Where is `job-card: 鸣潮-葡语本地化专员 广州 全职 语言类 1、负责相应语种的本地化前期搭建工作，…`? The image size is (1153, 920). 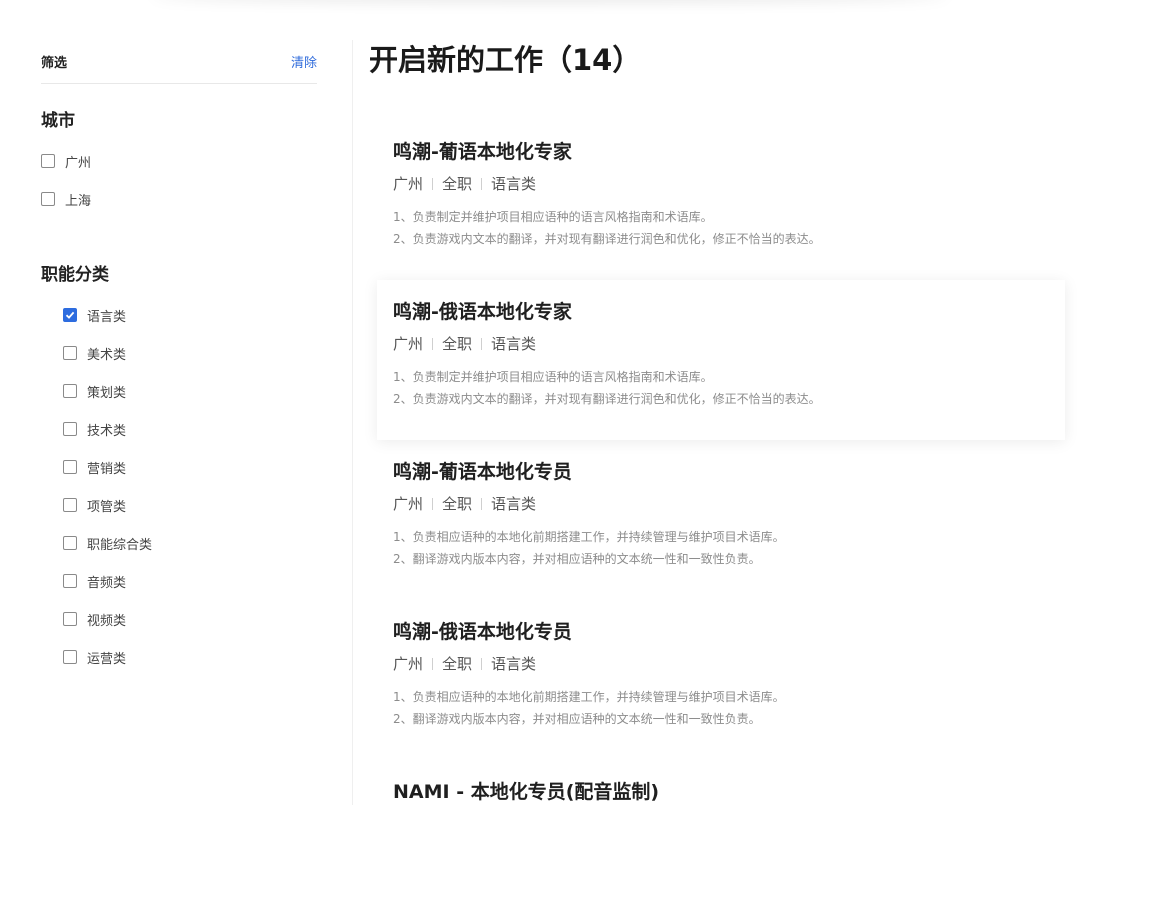
job-card: 鸣潮-葡语本地化专员 广州 全职 语言类 1、负责相应语种的本地化前期搭建工作，… is located at coordinates (721, 520).